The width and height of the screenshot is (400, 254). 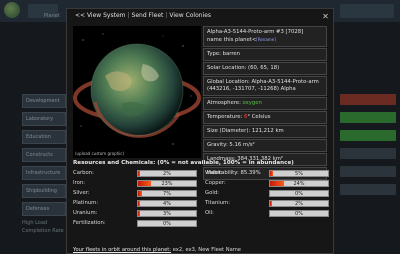 I want to click on bg-sidebar-item: Education, so click(x=44, y=137).